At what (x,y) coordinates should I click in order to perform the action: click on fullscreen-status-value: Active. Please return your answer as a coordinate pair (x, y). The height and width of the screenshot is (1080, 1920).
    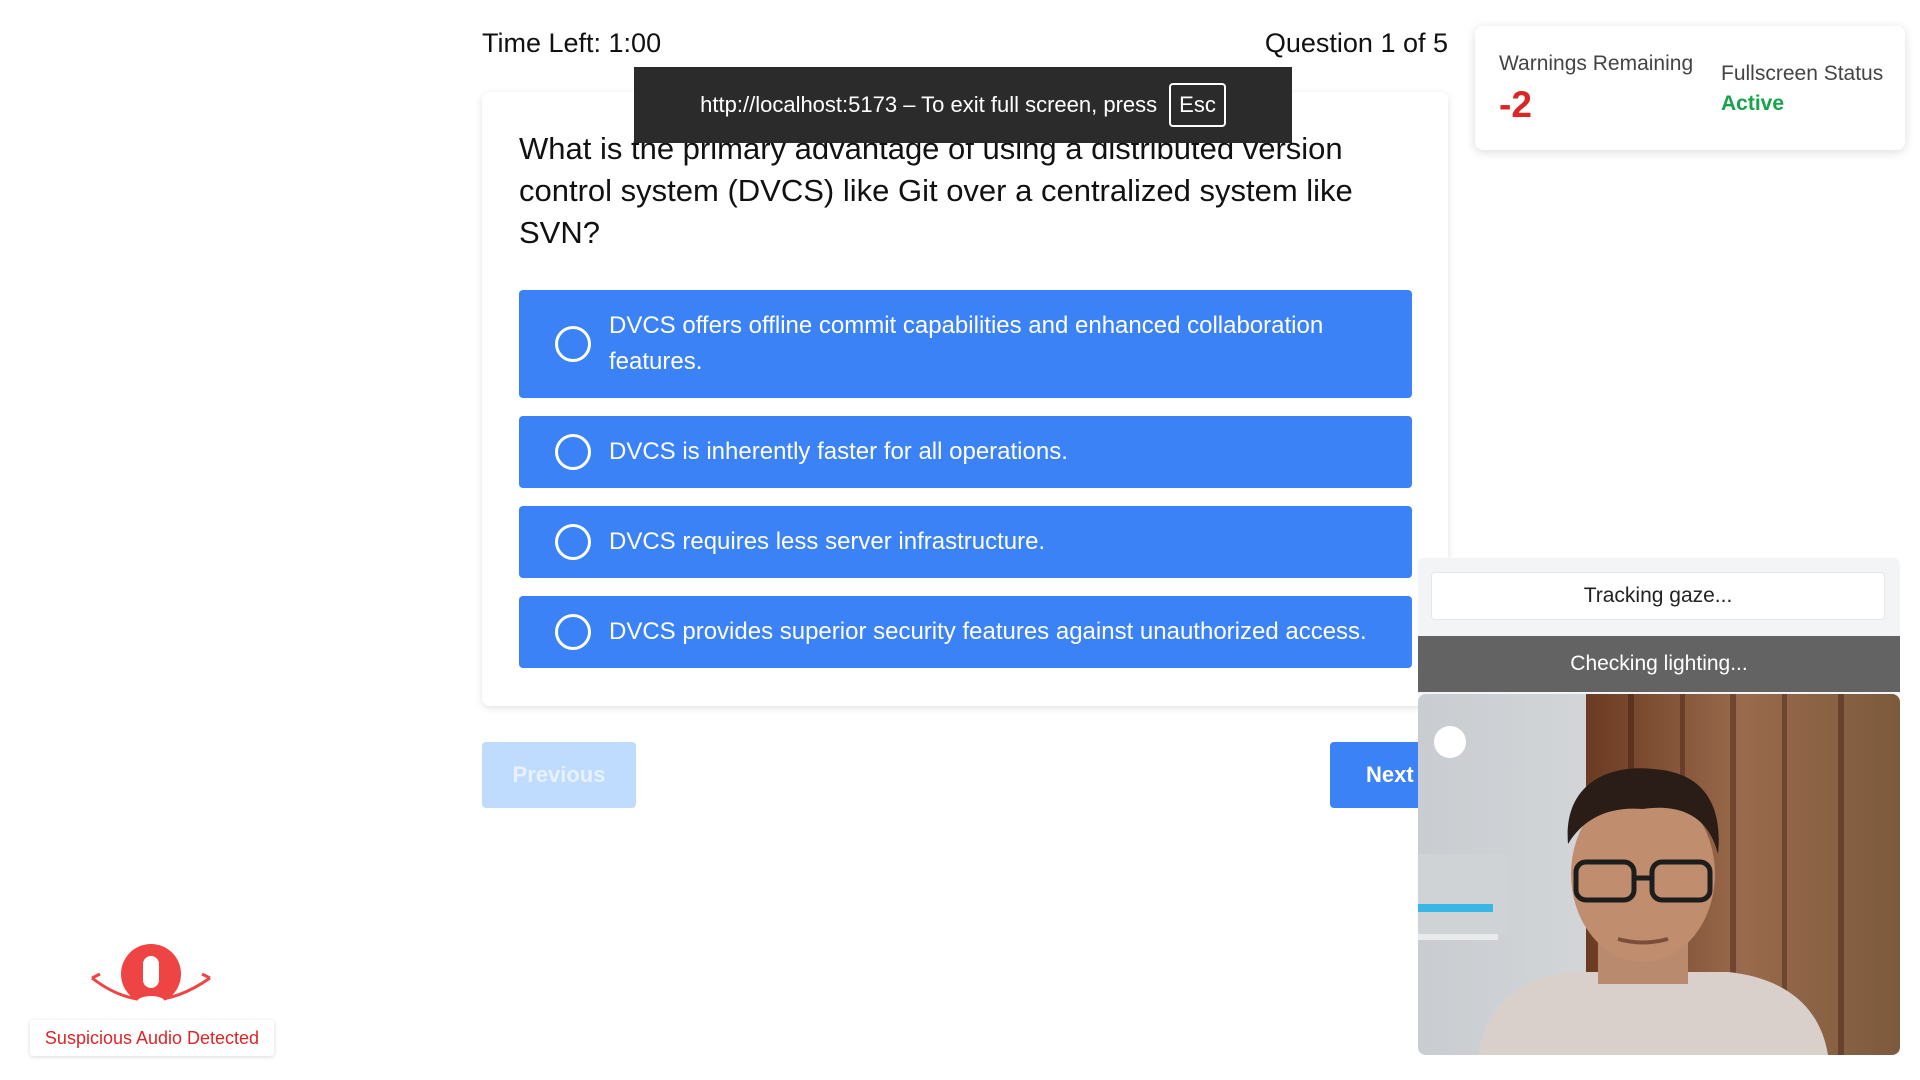
    Looking at the image, I should click on (1753, 103).